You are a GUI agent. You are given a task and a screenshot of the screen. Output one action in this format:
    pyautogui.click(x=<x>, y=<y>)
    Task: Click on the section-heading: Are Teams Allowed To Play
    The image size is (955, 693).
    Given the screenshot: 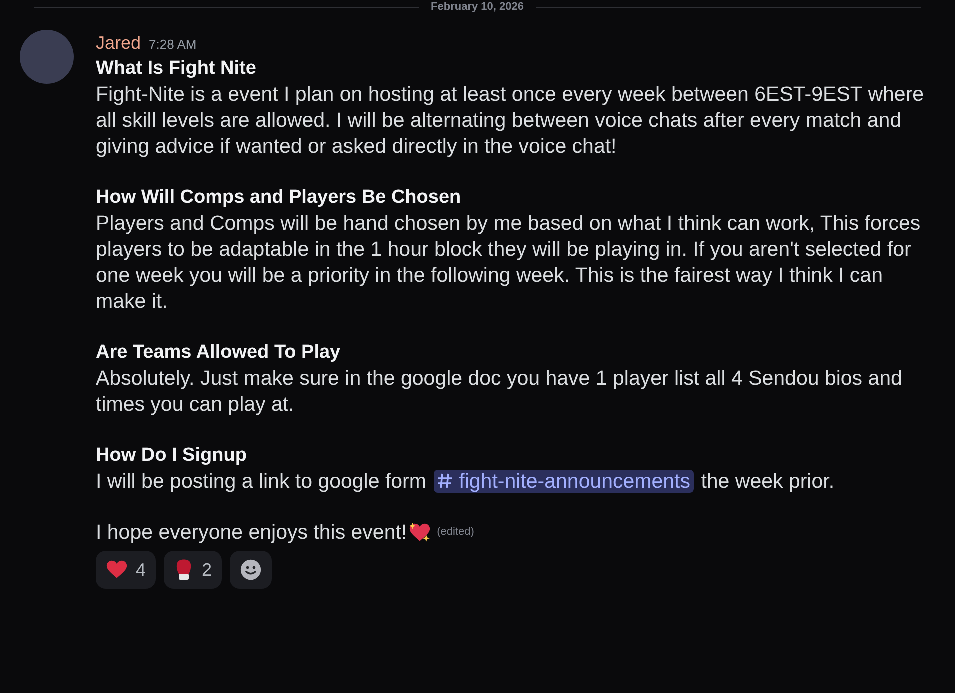 What is the action you would take?
    pyautogui.click(x=219, y=353)
    